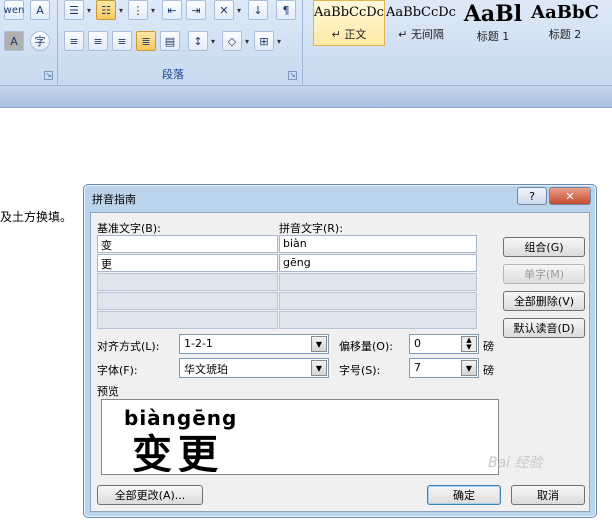 The image size is (612, 524). I want to click on cancel-button: 取消, so click(548, 495).